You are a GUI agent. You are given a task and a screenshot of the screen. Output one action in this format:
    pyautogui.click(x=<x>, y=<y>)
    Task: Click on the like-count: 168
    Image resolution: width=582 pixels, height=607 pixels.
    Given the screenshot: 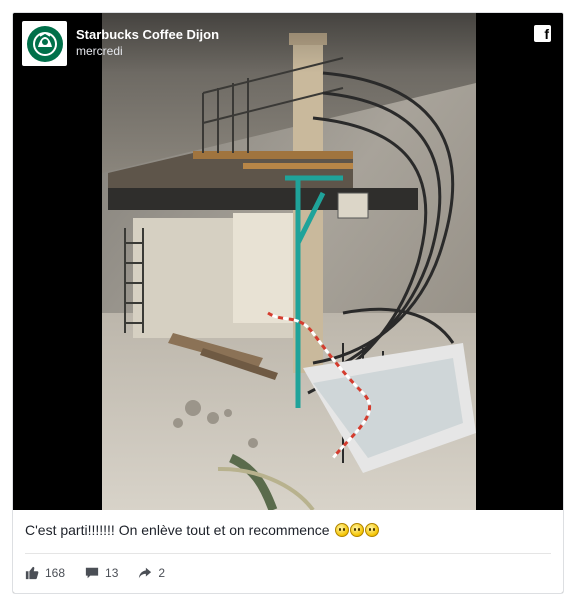 What is the action you would take?
    pyautogui.click(x=55, y=573)
    